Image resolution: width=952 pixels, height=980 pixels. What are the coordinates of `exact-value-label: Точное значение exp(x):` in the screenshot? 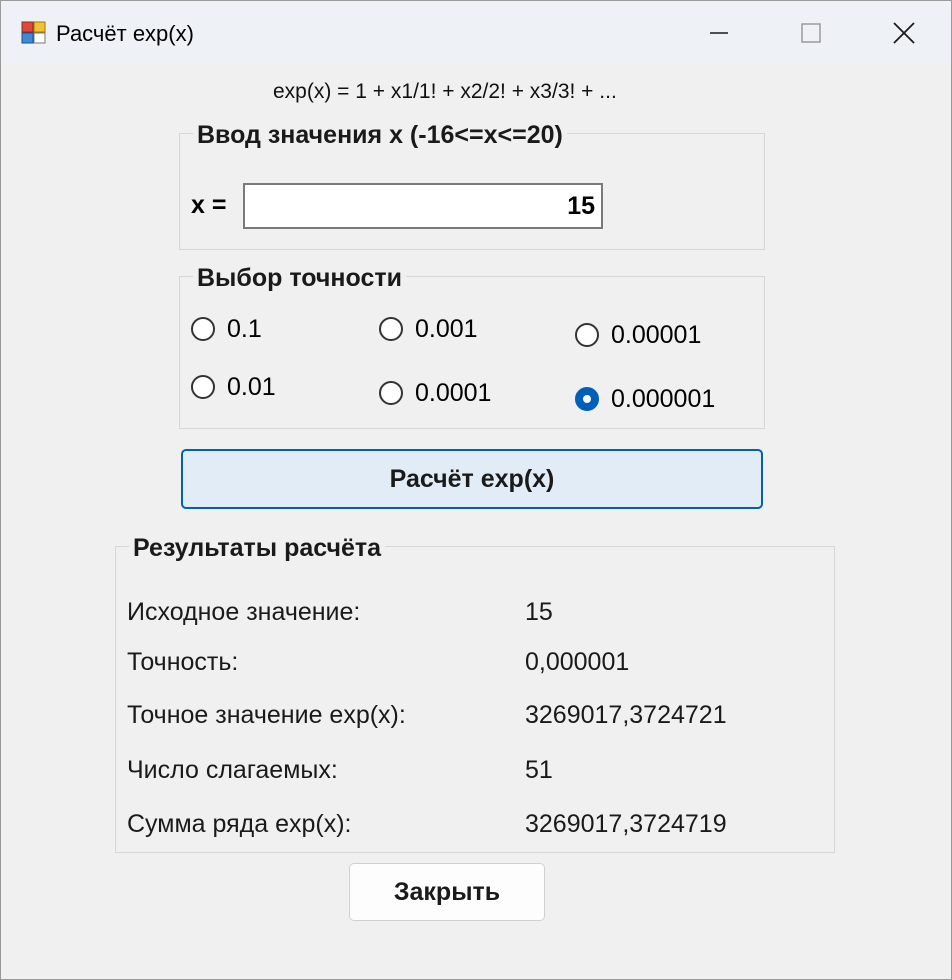 It's located at (266, 715).